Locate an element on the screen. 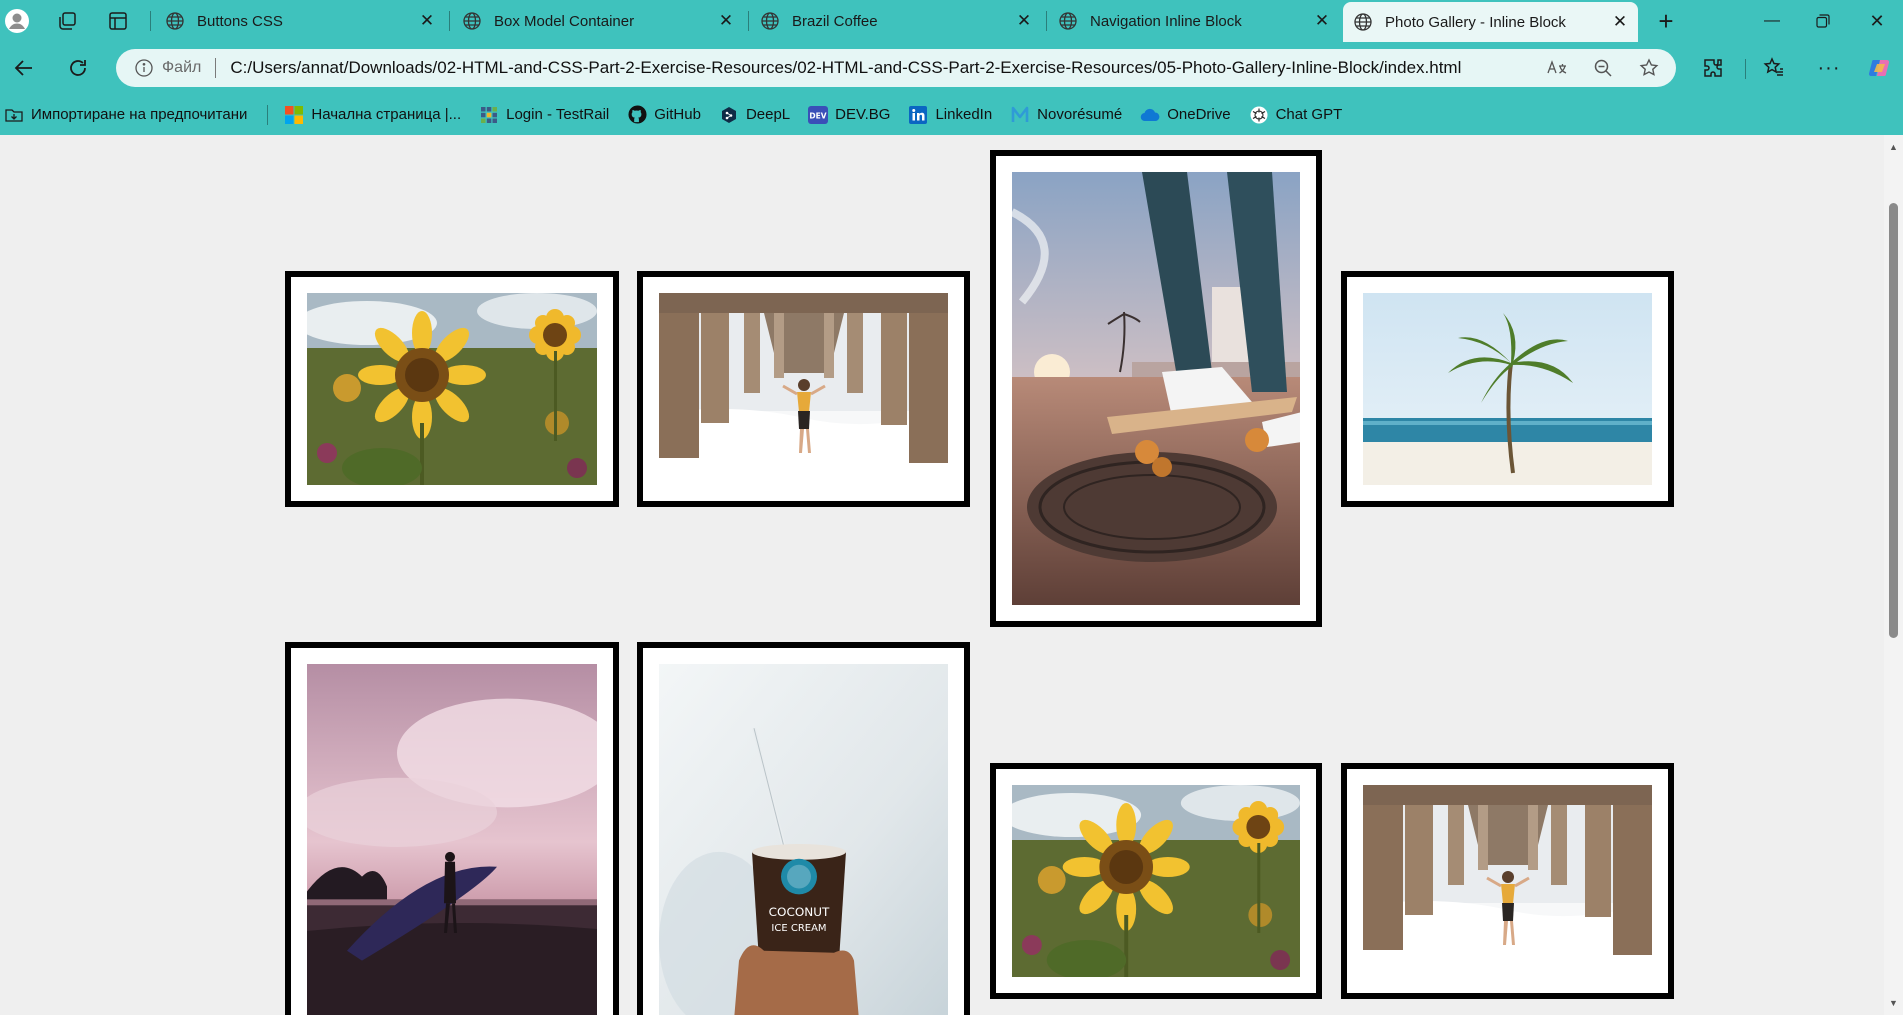  scheme-label: Файл is located at coordinates (182, 67).